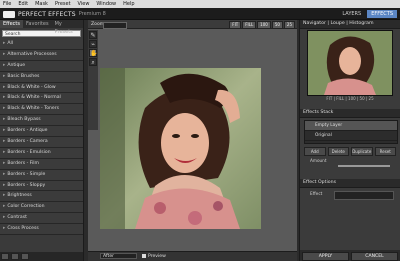 Image resolution: width=400 pixels, height=261 pixels. Describe the element at coordinates (41, 77) in the screenshot. I see `list-item: ▸ Basic Brushes` at that location.